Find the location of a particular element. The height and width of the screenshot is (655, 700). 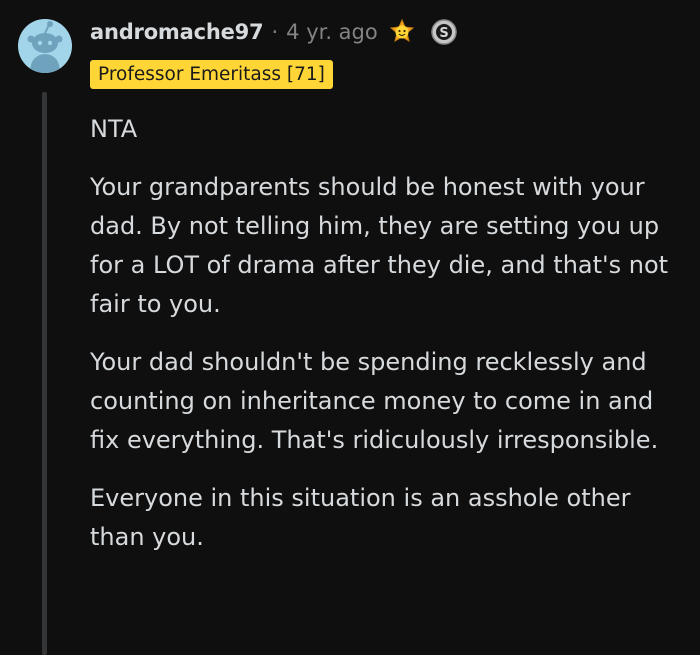

silver-award-icon: S is located at coordinates (444, 32).